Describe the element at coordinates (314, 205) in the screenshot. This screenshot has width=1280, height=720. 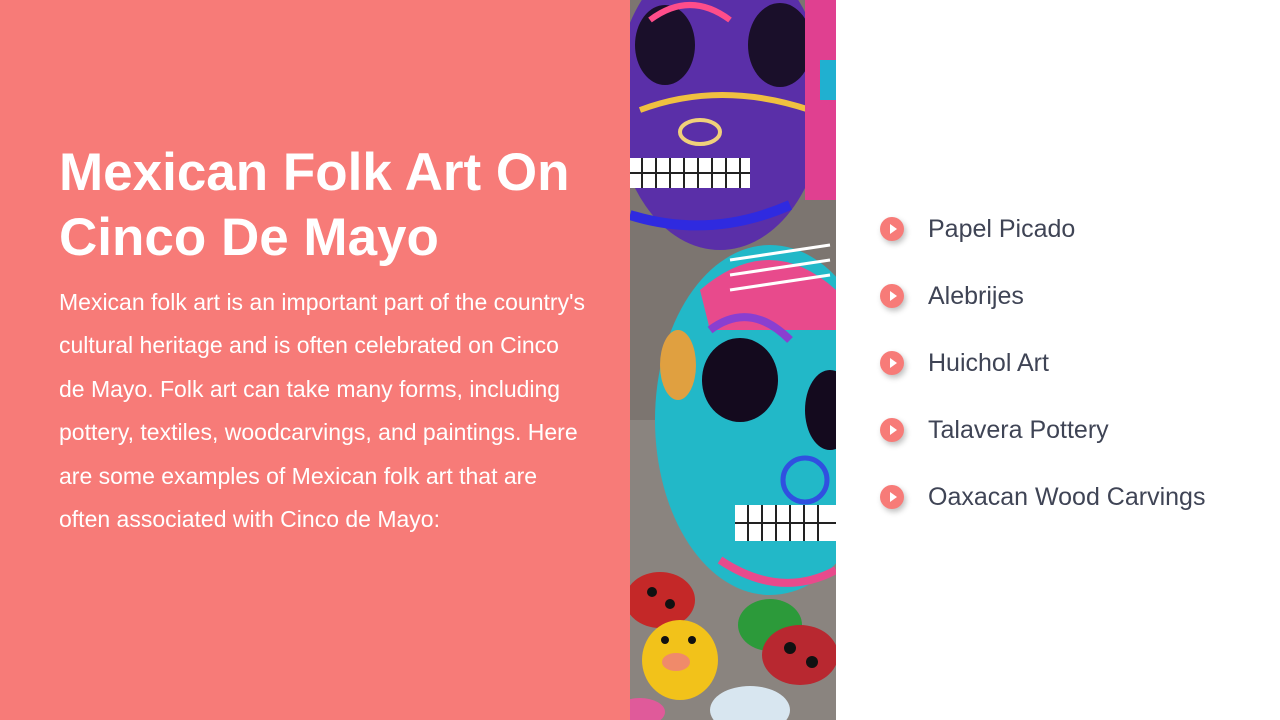
I see `slide-title: Mexican Folk Art On Cinco De Mayo` at that location.